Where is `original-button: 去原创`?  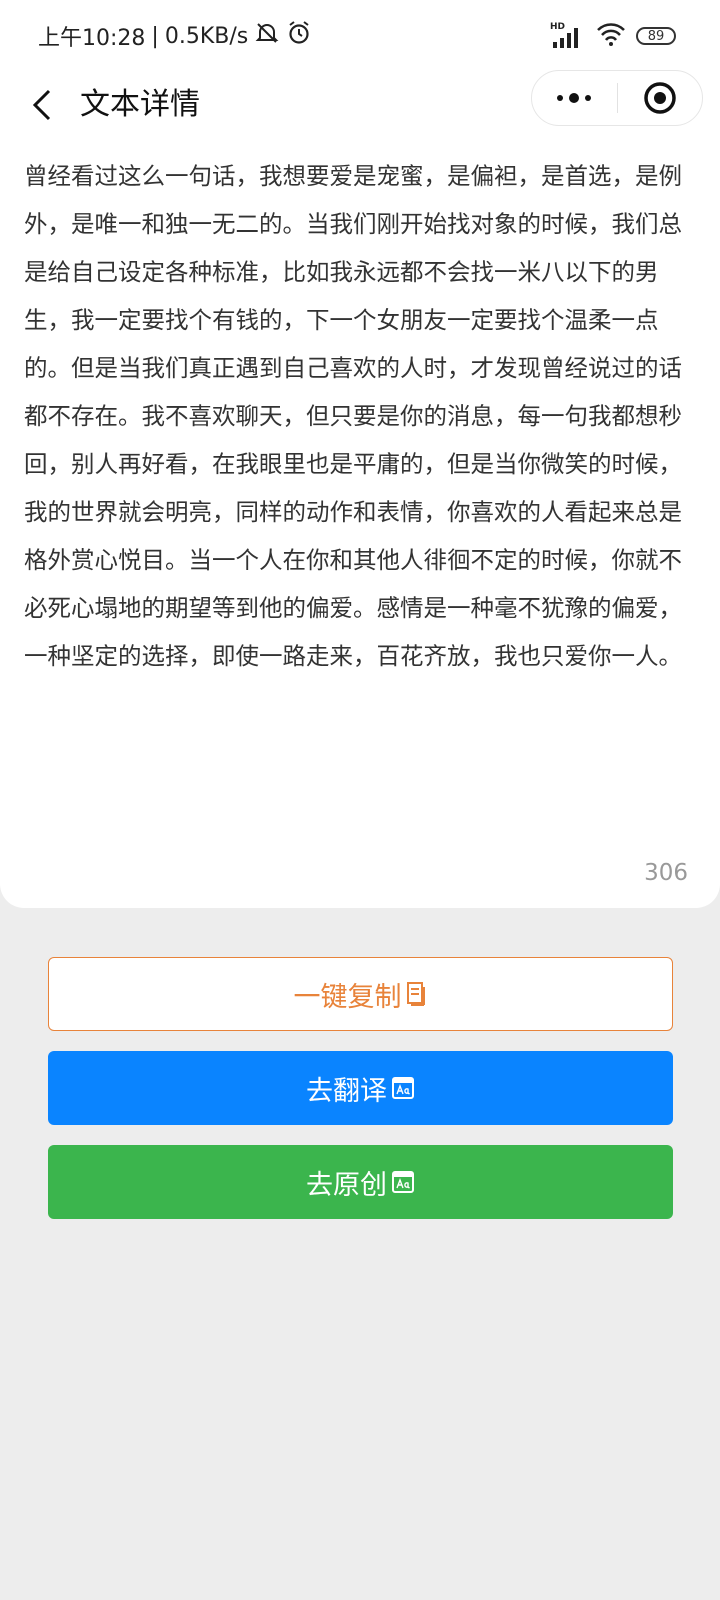
original-button: 去原创 is located at coordinates (360, 1182).